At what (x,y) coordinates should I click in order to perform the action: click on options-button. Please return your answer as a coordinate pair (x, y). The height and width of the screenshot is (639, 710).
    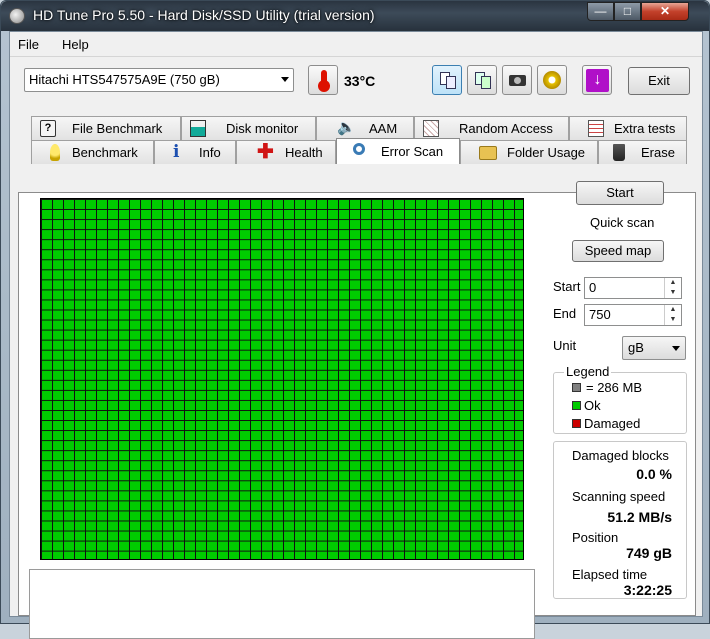
    Looking at the image, I should click on (552, 80).